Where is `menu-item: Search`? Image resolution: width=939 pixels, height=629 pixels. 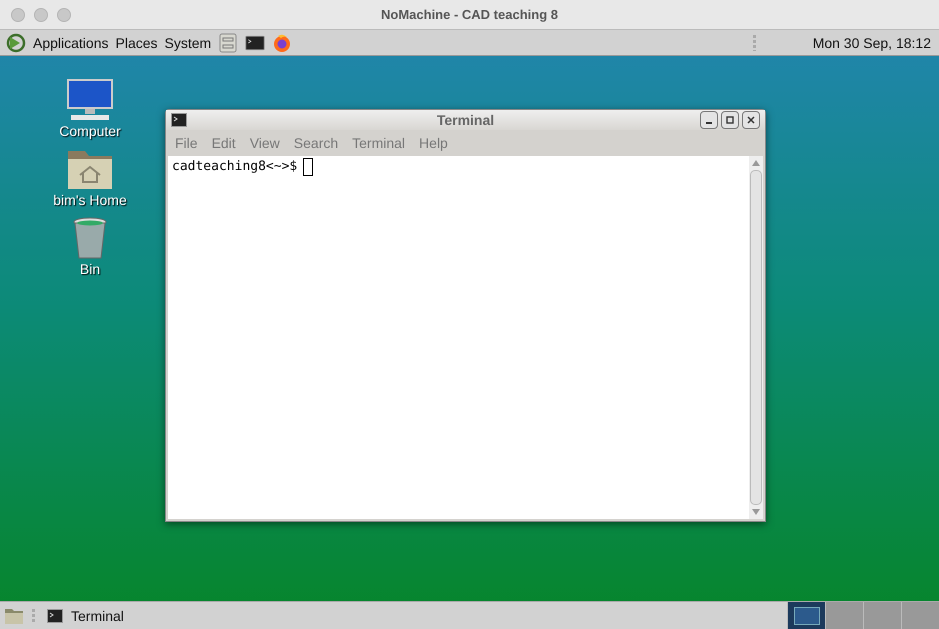 menu-item: Search is located at coordinates (316, 143).